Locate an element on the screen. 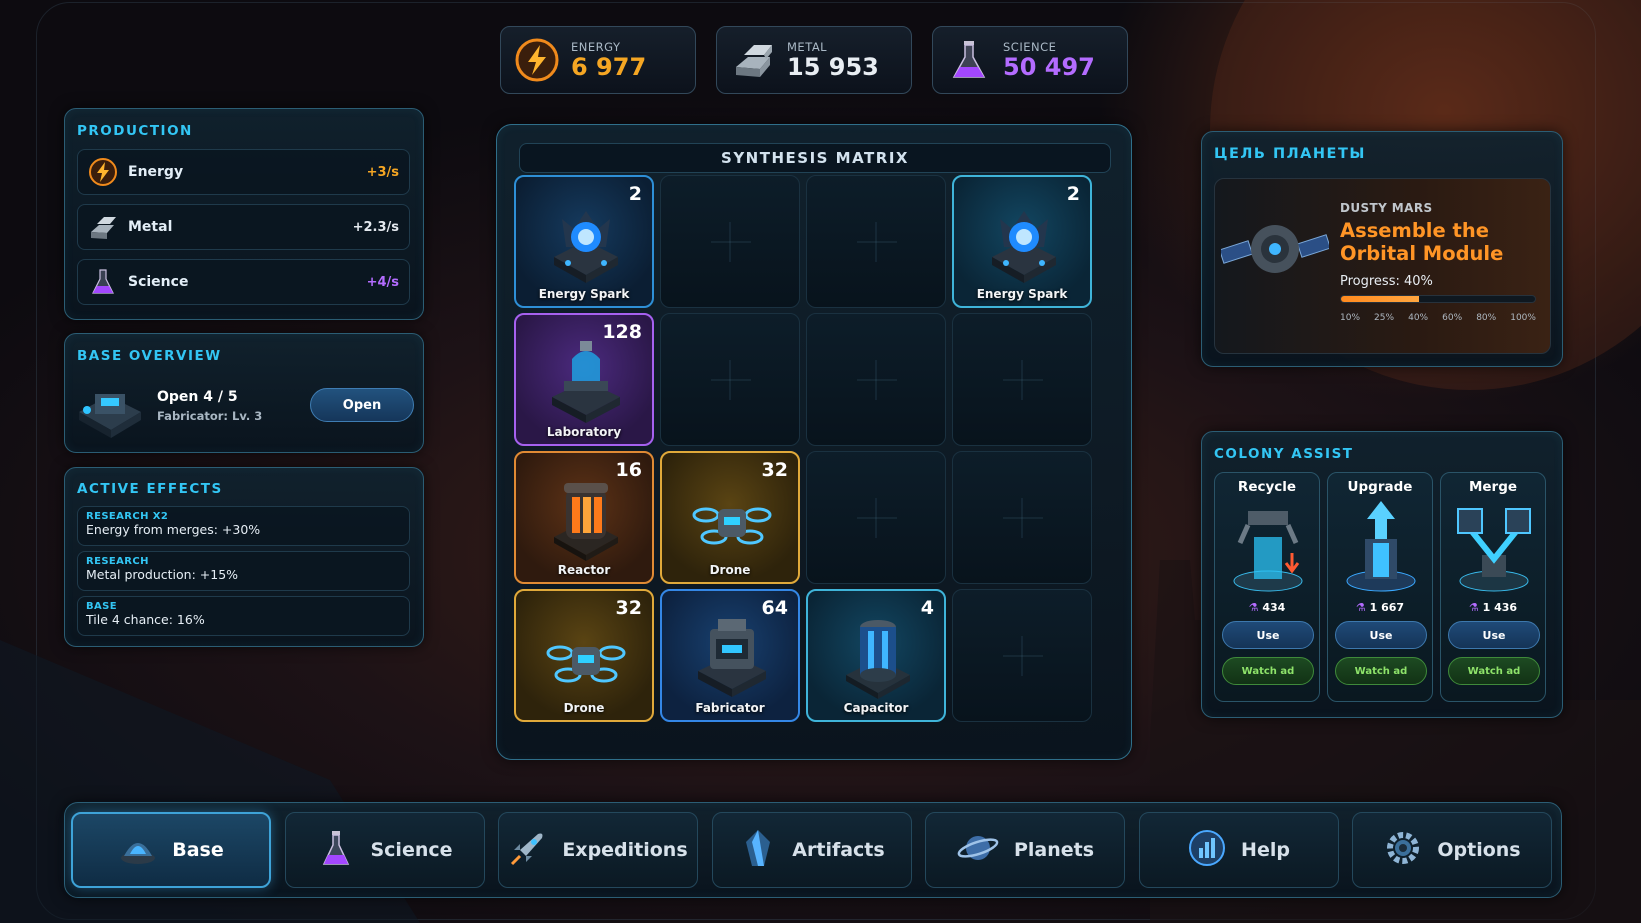 This screenshot has width=1641, height=923. goal-title-line1: Assemble the is located at coordinates (1414, 230).